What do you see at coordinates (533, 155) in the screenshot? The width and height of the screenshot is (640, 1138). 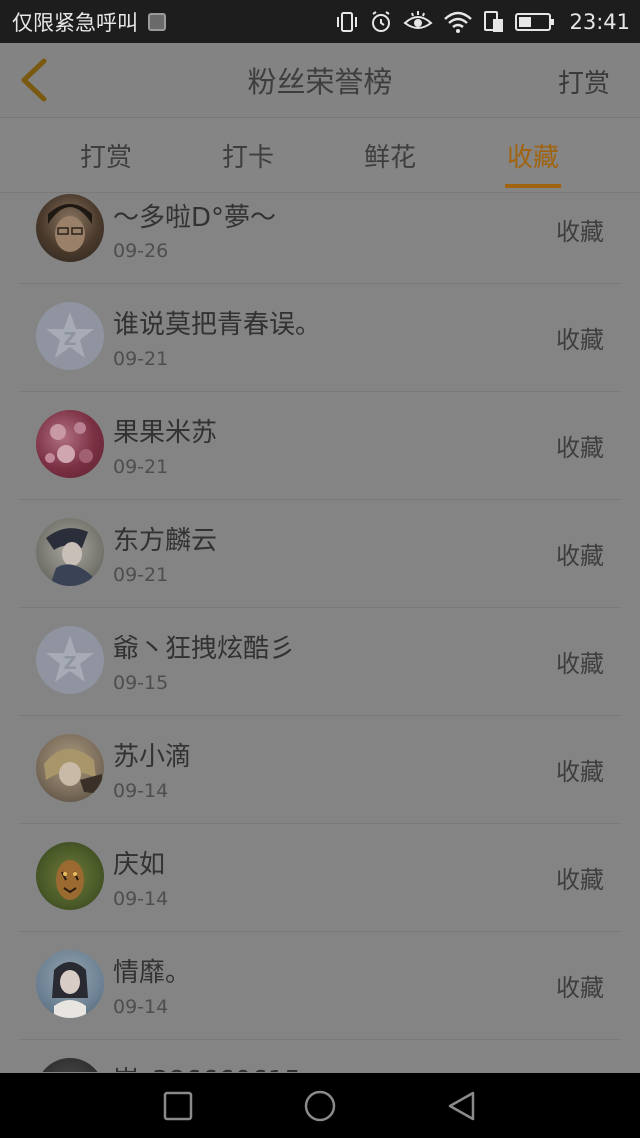 I see `tab-favorites: 收藏` at bounding box center [533, 155].